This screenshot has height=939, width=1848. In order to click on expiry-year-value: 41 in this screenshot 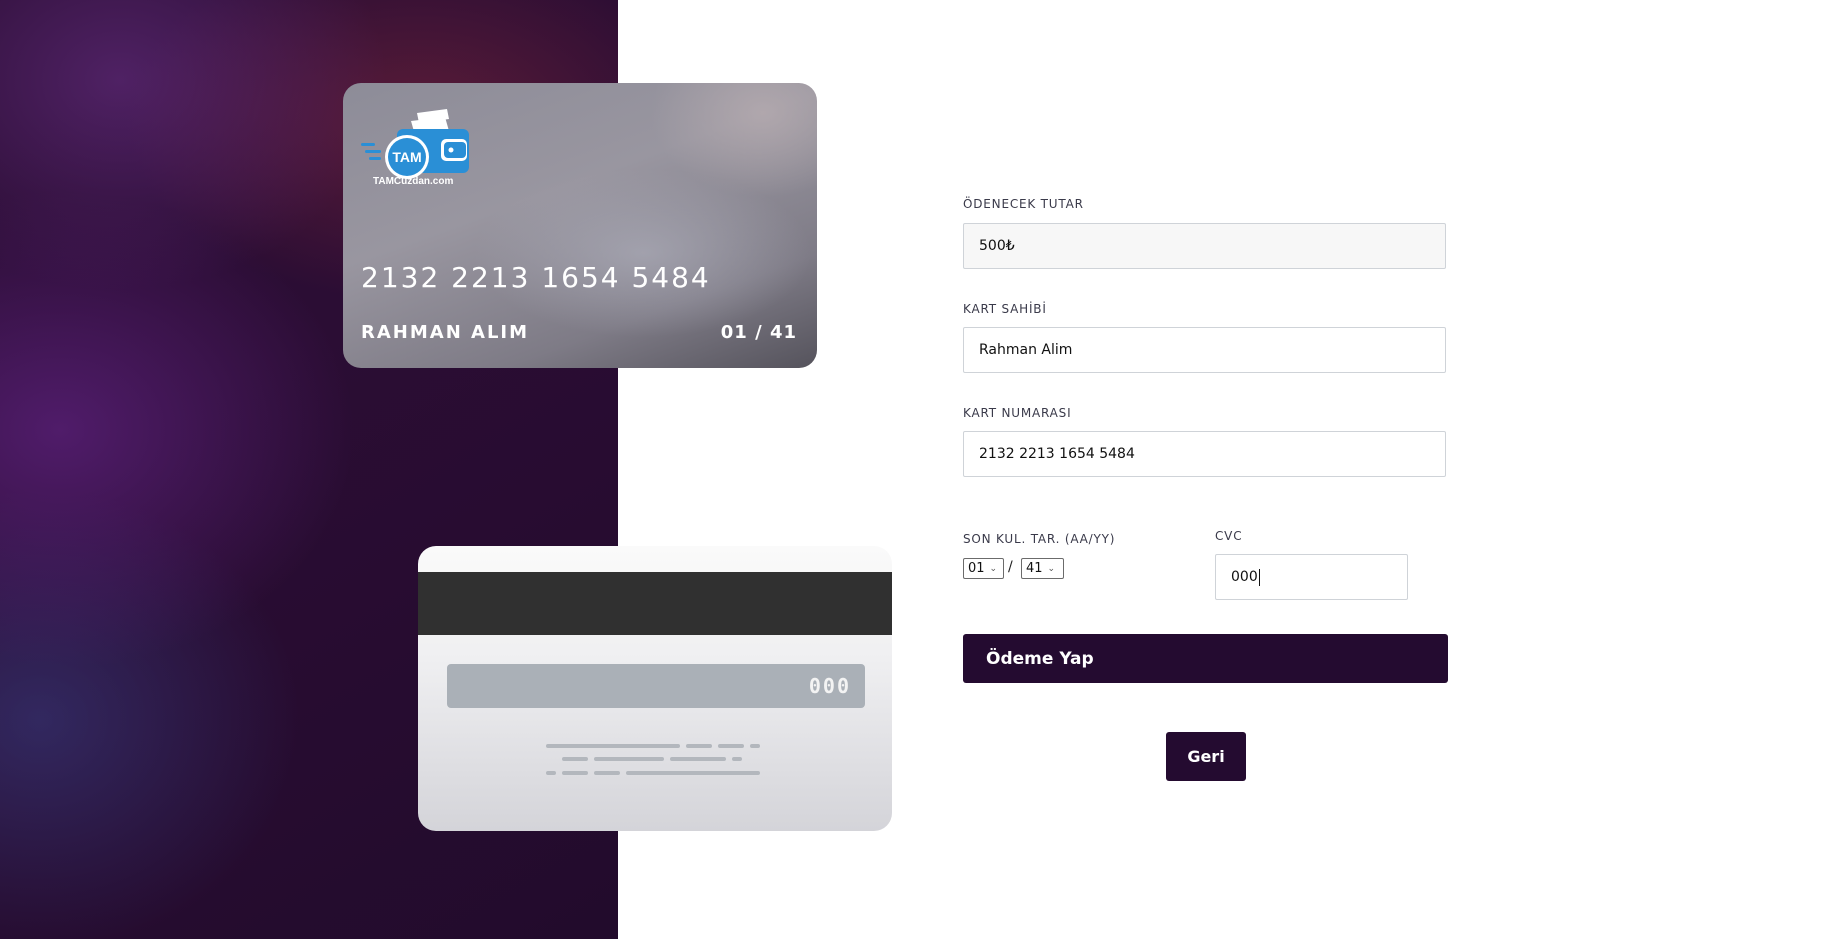, I will do `click(1034, 568)`.